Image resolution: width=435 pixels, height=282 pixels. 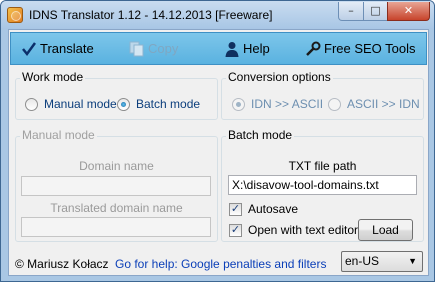 I want to click on author-credit: © Mariusz Kołacz, so click(x=62, y=264).